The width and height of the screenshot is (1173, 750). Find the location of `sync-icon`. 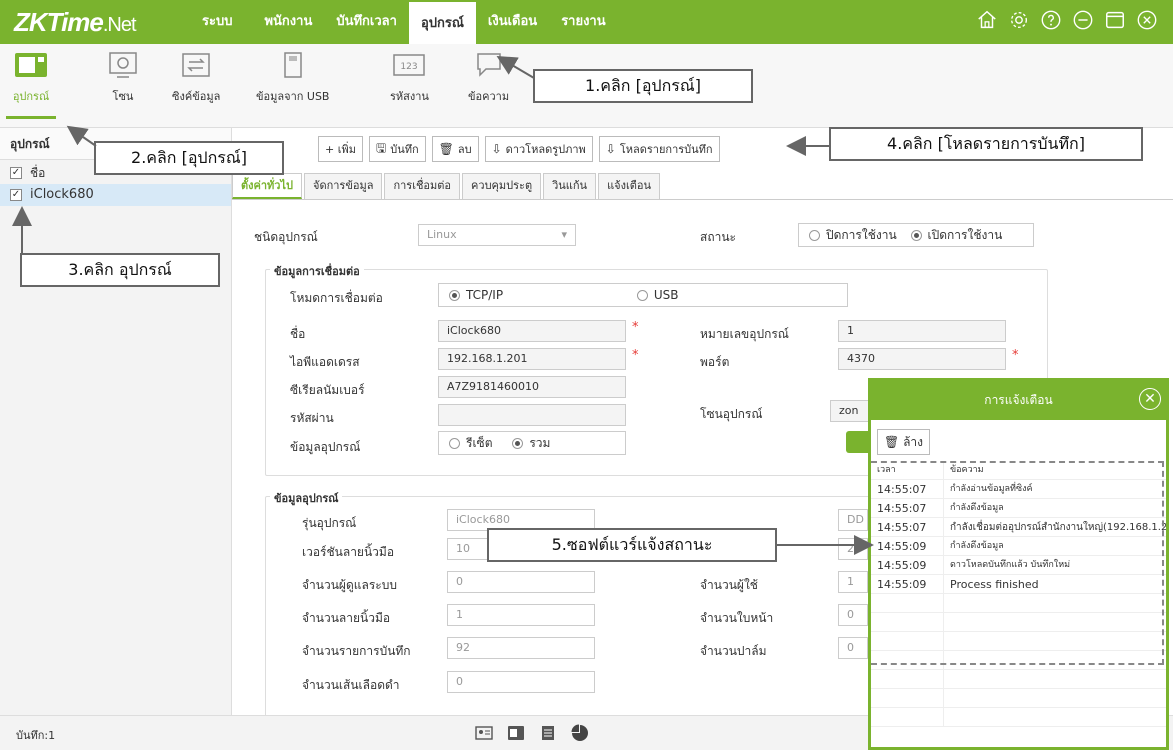

sync-icon is located at coordinates (196, 65).